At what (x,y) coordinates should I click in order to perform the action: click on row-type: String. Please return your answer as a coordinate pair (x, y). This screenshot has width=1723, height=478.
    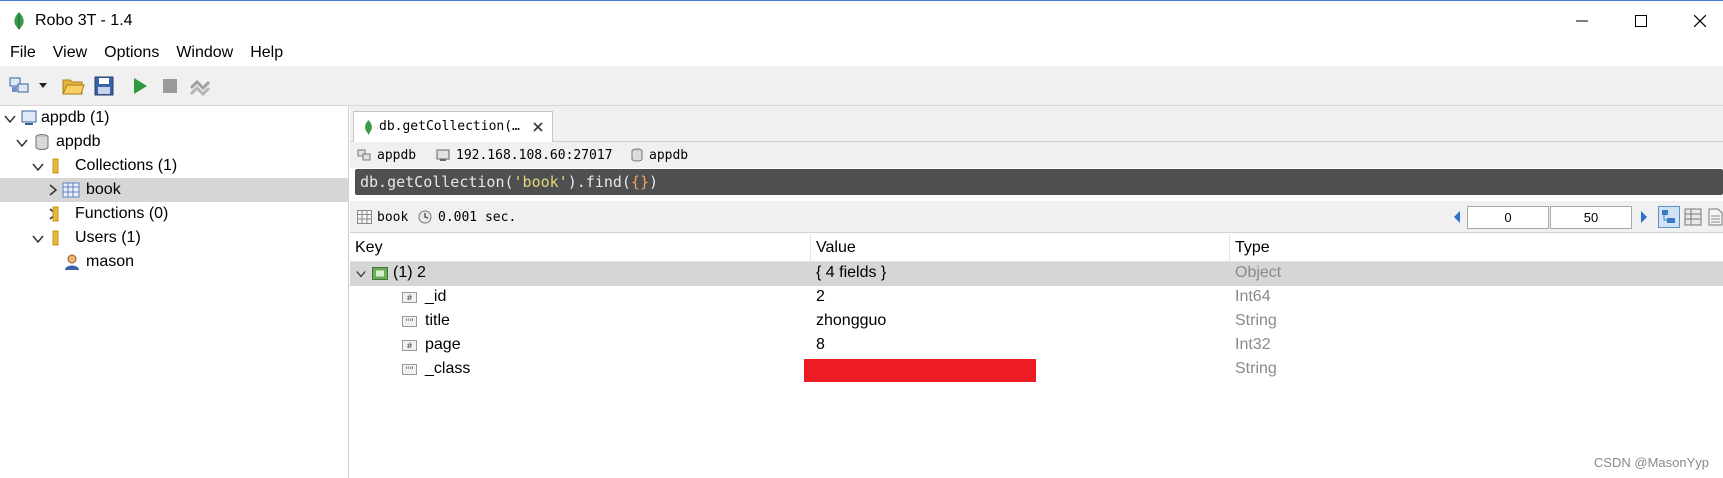
    Looking at the image, I should click on (1256, 320).